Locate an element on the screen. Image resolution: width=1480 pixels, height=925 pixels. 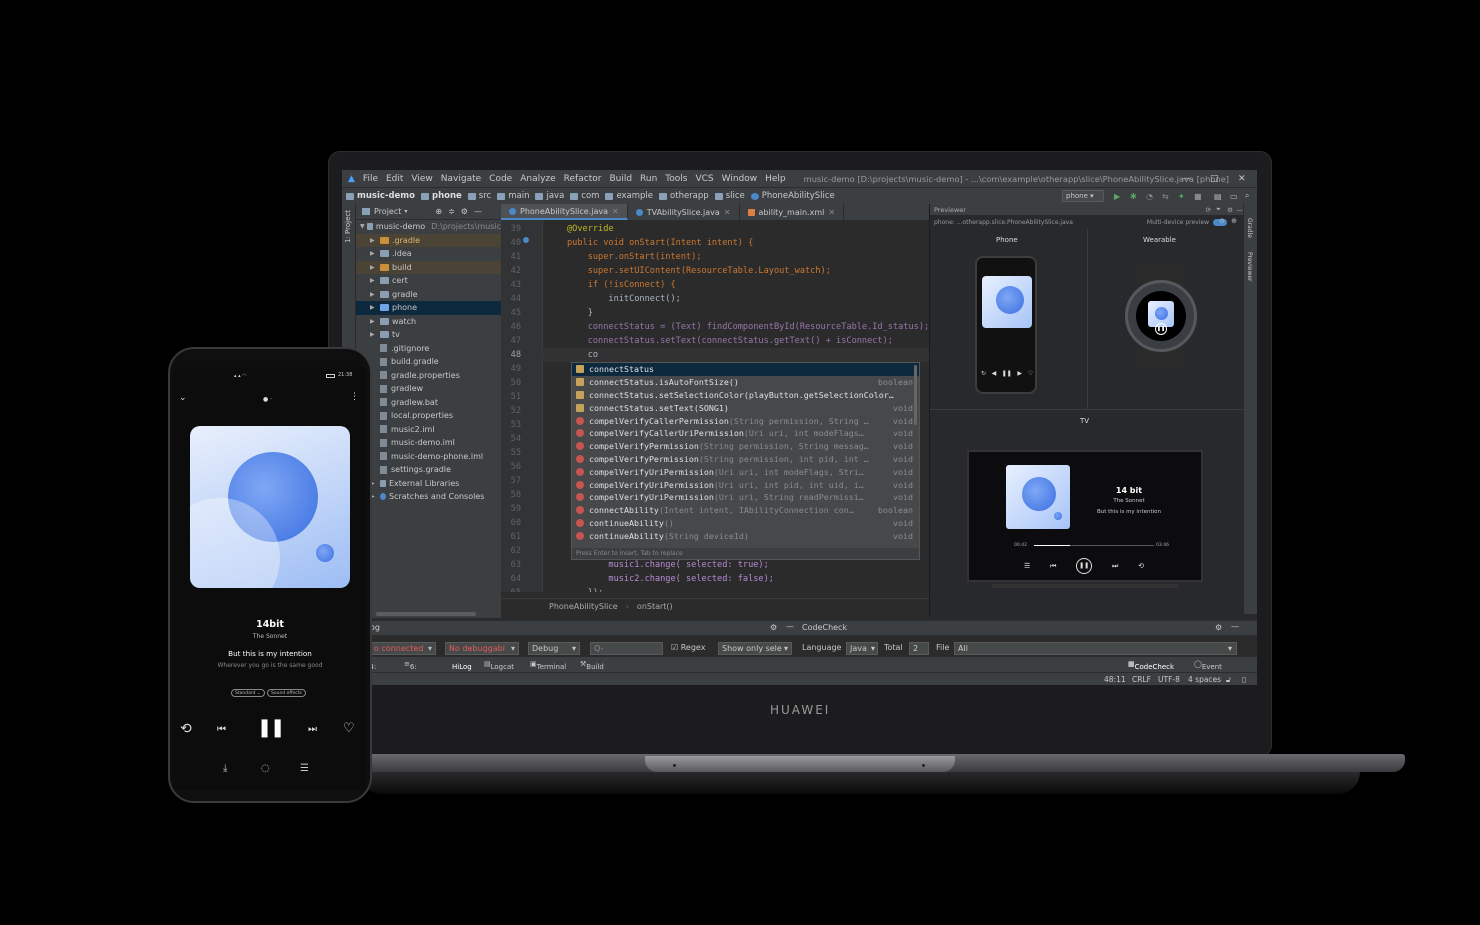
tree-item-phone: ▶ phone is located at coordinates (428, 308).